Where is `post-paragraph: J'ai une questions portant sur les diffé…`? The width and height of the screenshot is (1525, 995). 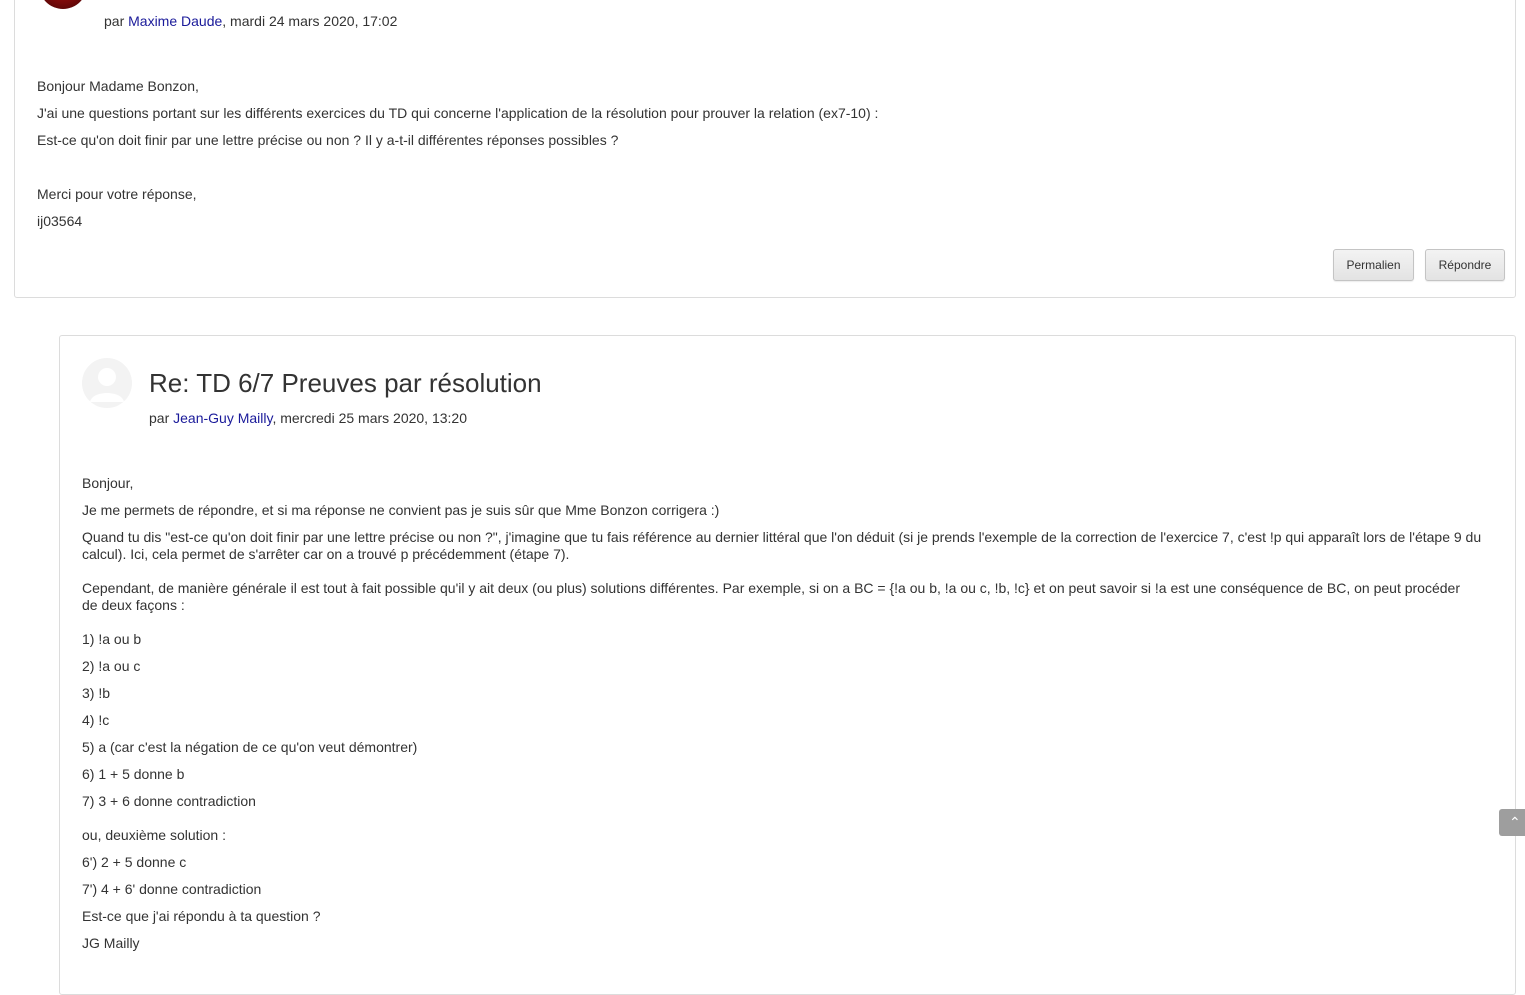 post-paragraph: J'ai une questions portant sur les diffé… is located at coordinates (458, 113).